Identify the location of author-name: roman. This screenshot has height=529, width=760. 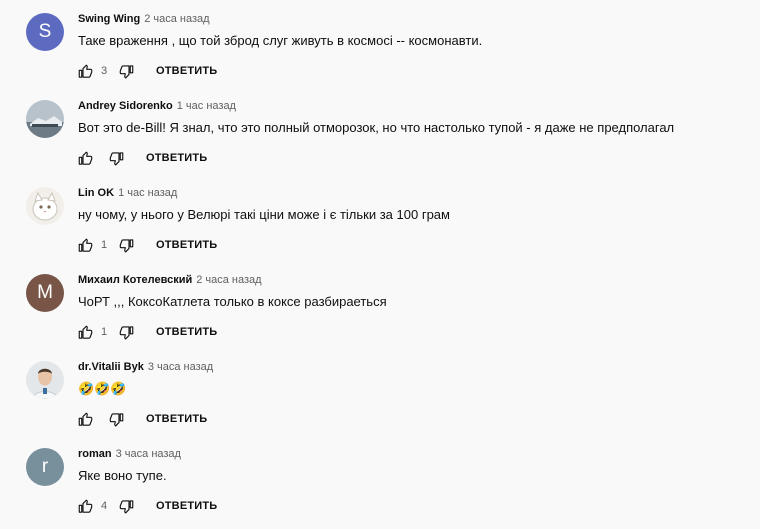
(95, 454).